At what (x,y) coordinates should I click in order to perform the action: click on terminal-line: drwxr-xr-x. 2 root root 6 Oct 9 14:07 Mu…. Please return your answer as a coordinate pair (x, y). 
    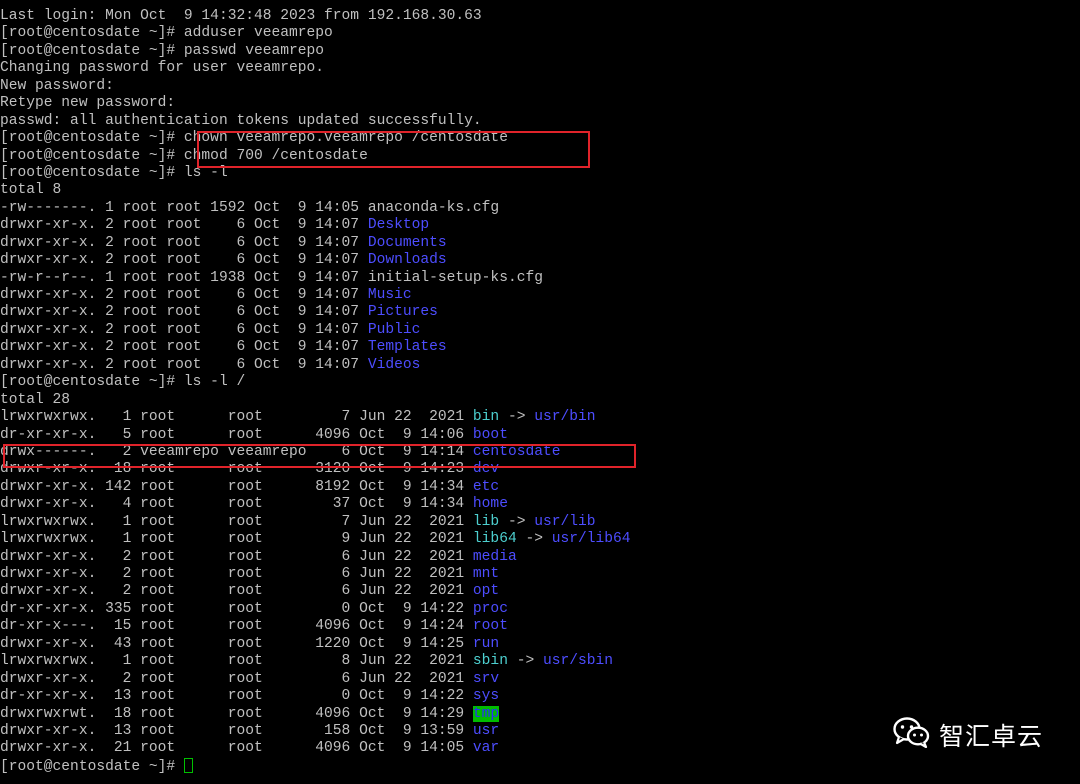
    Looking at the image, I should click on (540, 295).